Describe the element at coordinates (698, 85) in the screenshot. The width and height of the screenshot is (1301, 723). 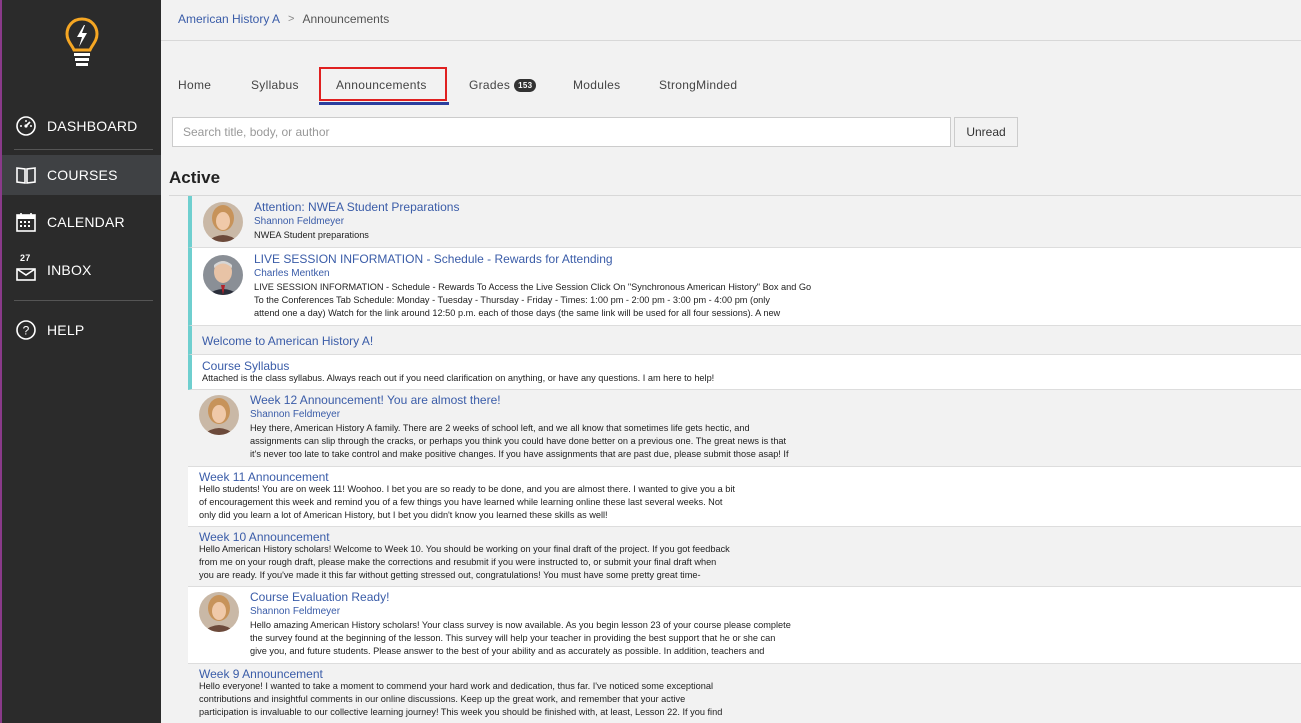
I see `tab-strongminded: StrongMinded` at that location.